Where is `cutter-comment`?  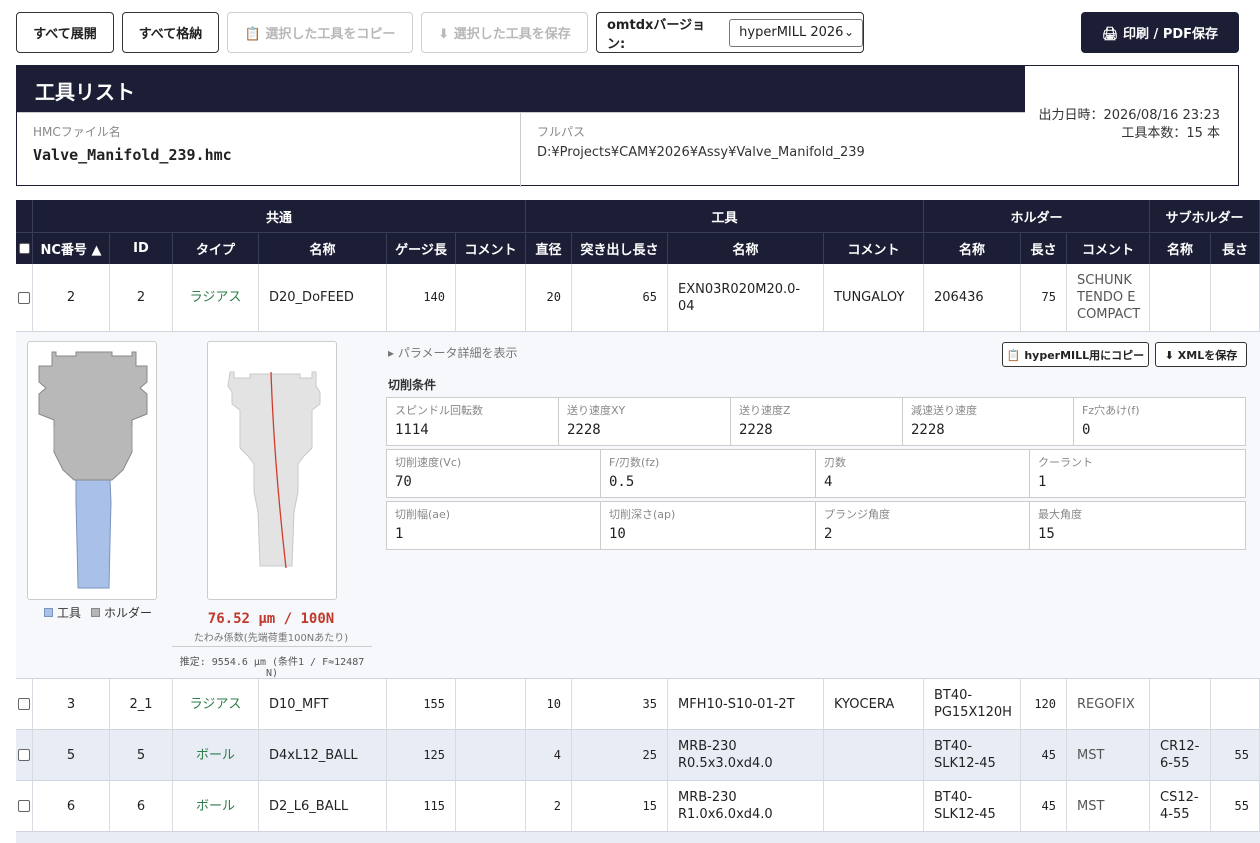 cutter-comment is located at coordinates (874, 755).